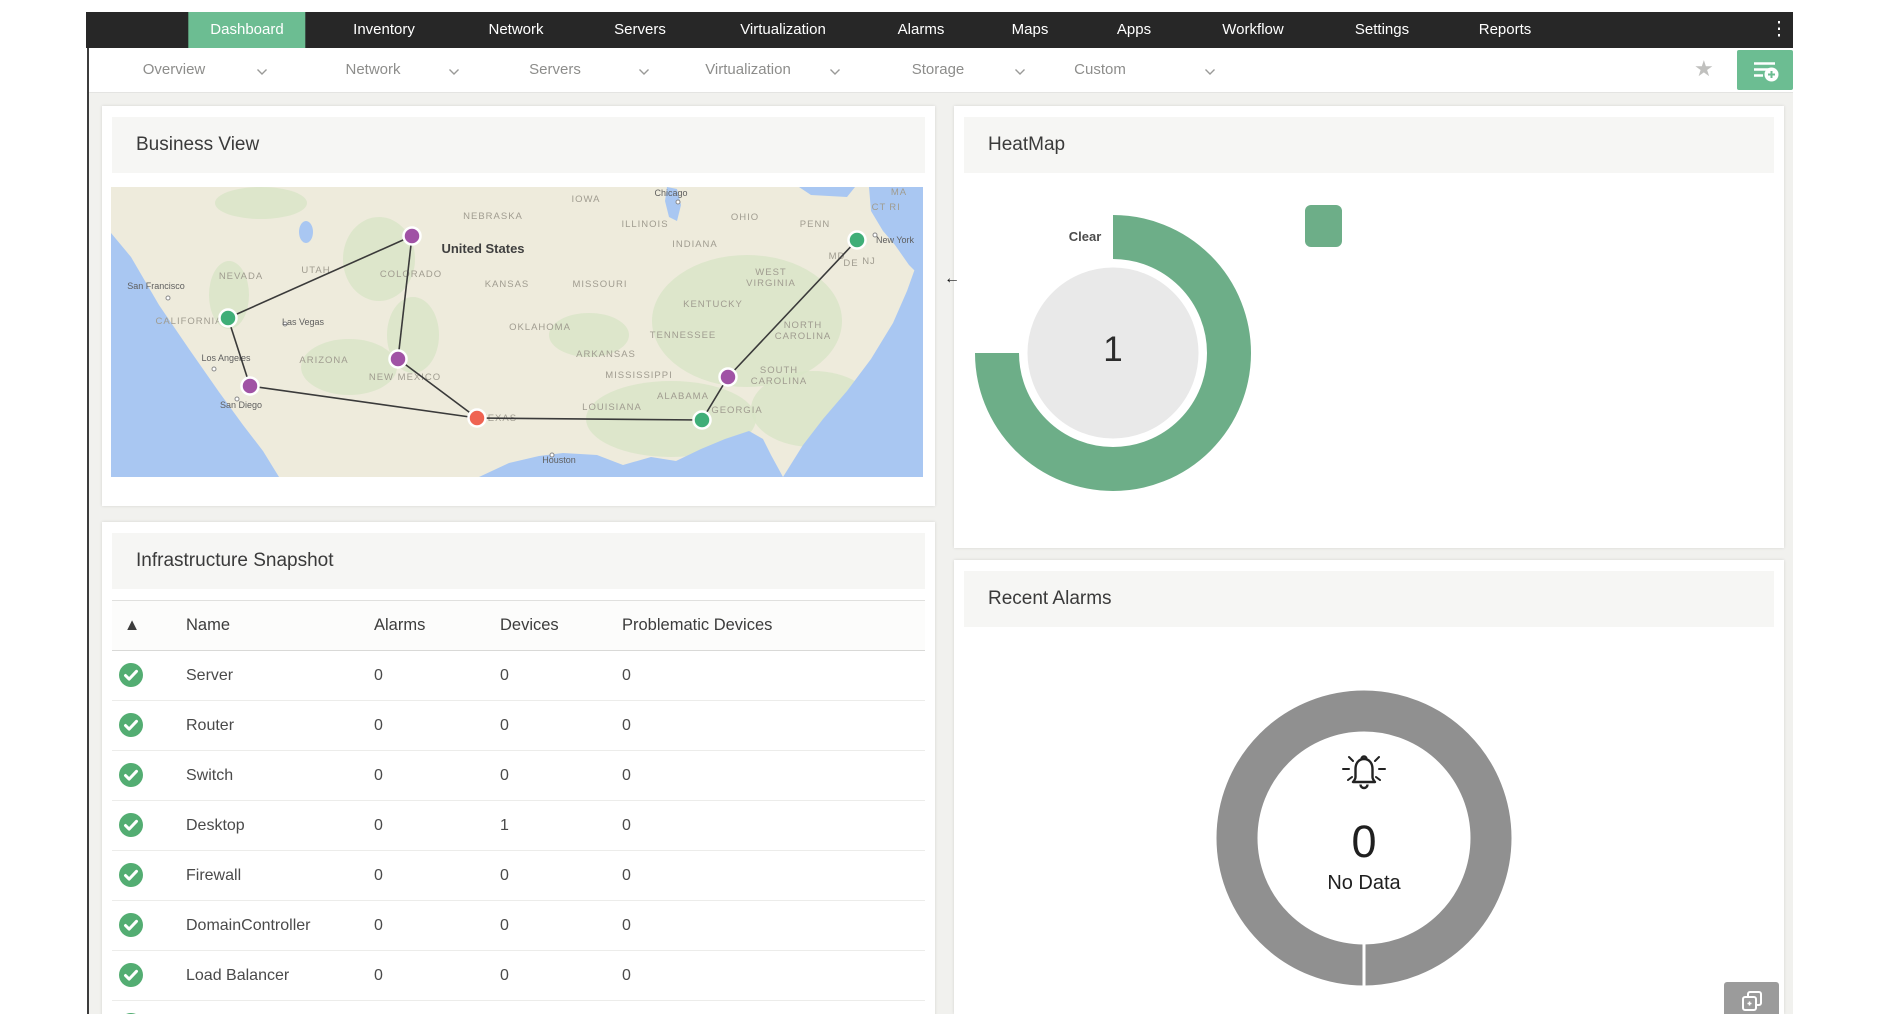 Image resolution: width=1884 pixels, height=1014 pixels. Describe the element at coordinates (384, 30) in the screenshot. I see `nav-tab-inventory: Inventory` at that location.